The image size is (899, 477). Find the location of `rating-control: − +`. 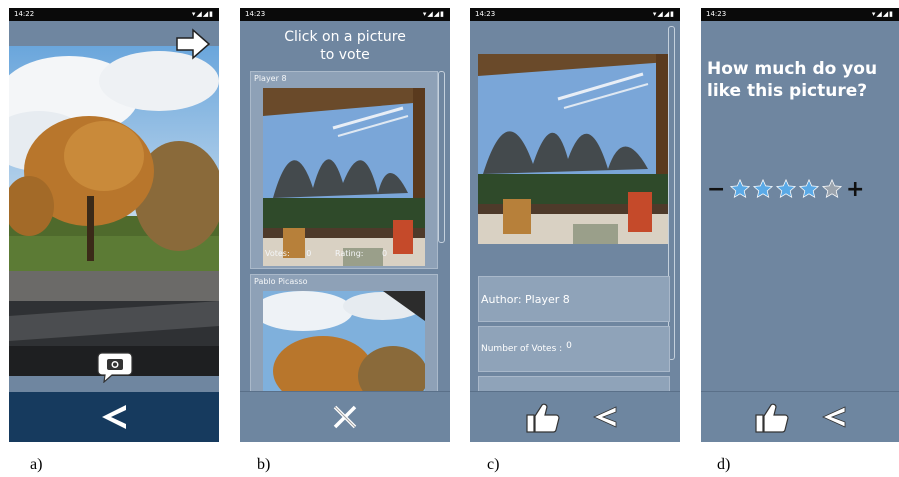

rating-control: − + is located at coordinates (785, 189).